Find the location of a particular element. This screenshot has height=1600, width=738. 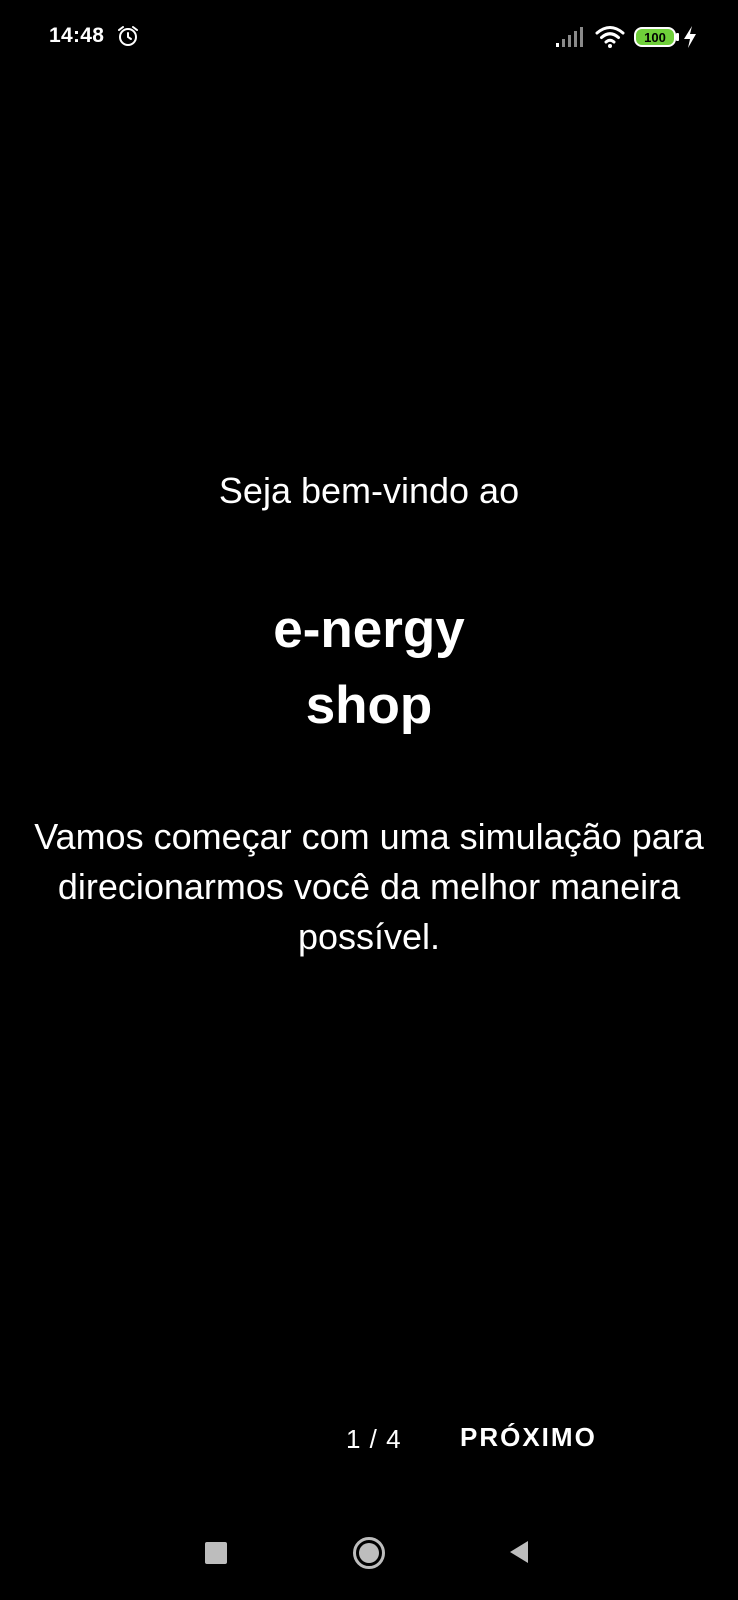

status-bar: 14:48 100 is located at coordinates (369, 37).